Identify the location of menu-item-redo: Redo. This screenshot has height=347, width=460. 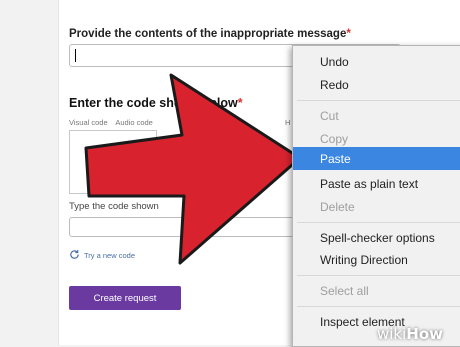
(334, 85).